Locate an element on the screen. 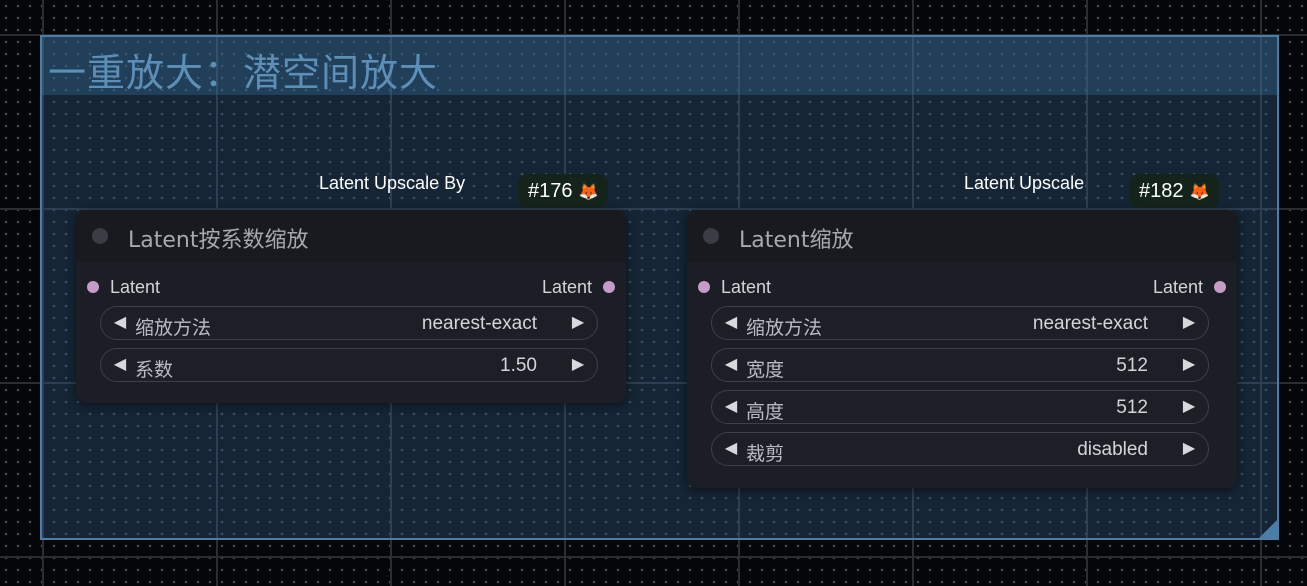 The width and height of the screenshot is (1307, 586). widget-name: 宽度 is located at coordinates (765, 370).